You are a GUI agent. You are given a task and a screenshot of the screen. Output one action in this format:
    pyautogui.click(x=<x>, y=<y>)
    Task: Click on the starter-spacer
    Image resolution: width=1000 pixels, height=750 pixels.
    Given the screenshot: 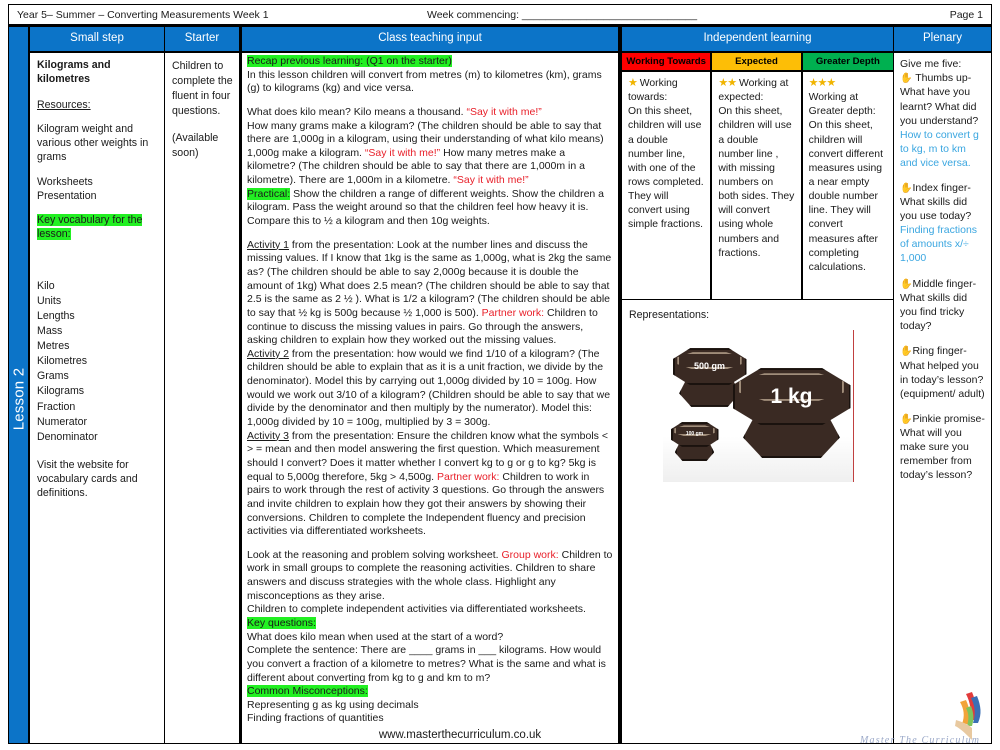 What is the action you would take?
    pyautogui.click(x=202, y=125)
    